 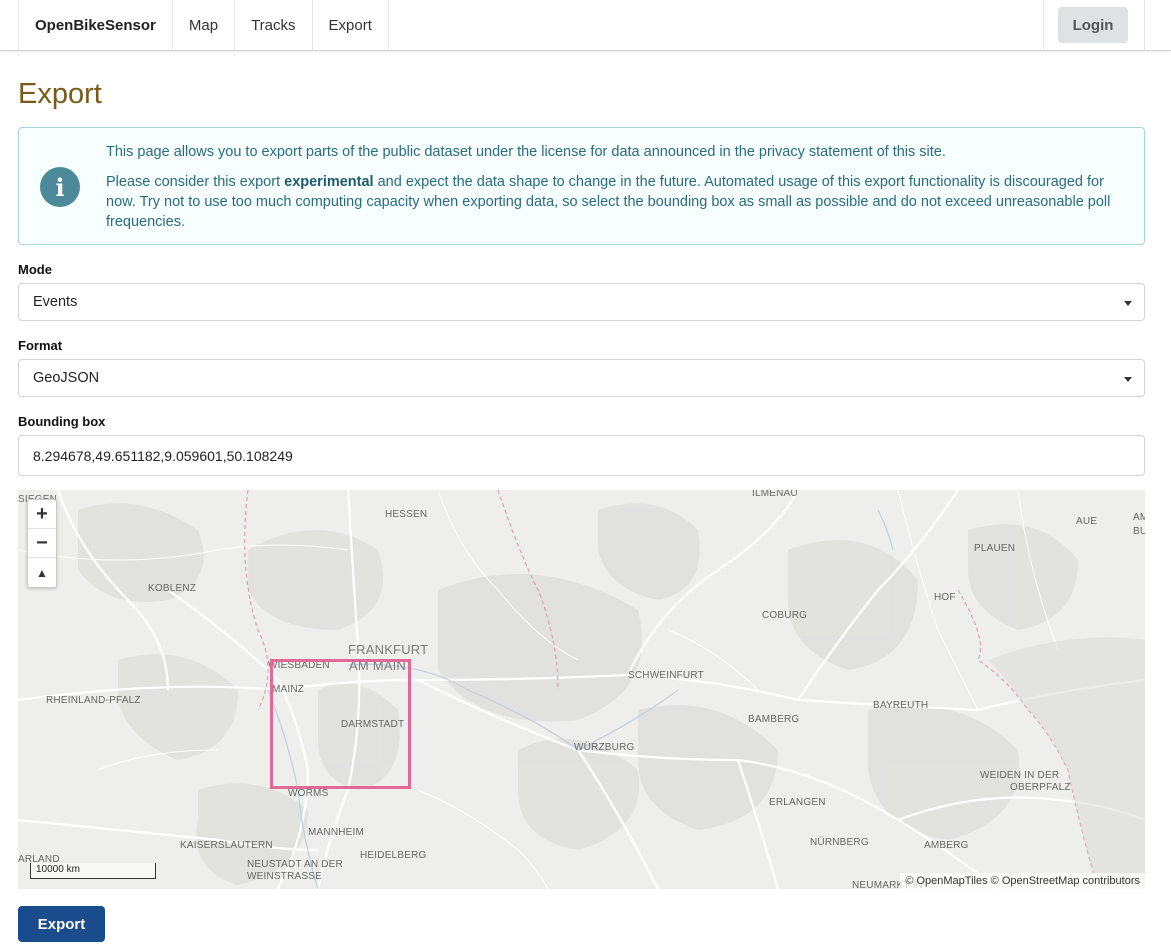 What do you see at coordinates (1139, 517) in the screenshot?
I see `map-label-am: AM` at bounding box center [1139, 517].